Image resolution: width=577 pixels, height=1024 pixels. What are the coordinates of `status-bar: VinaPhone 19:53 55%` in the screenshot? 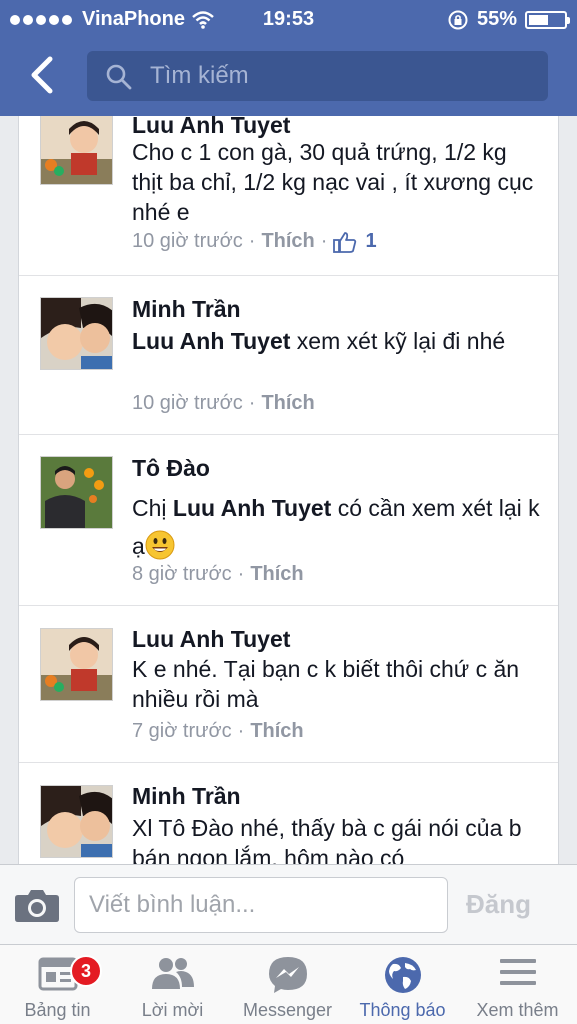 It's located at (288, 19).